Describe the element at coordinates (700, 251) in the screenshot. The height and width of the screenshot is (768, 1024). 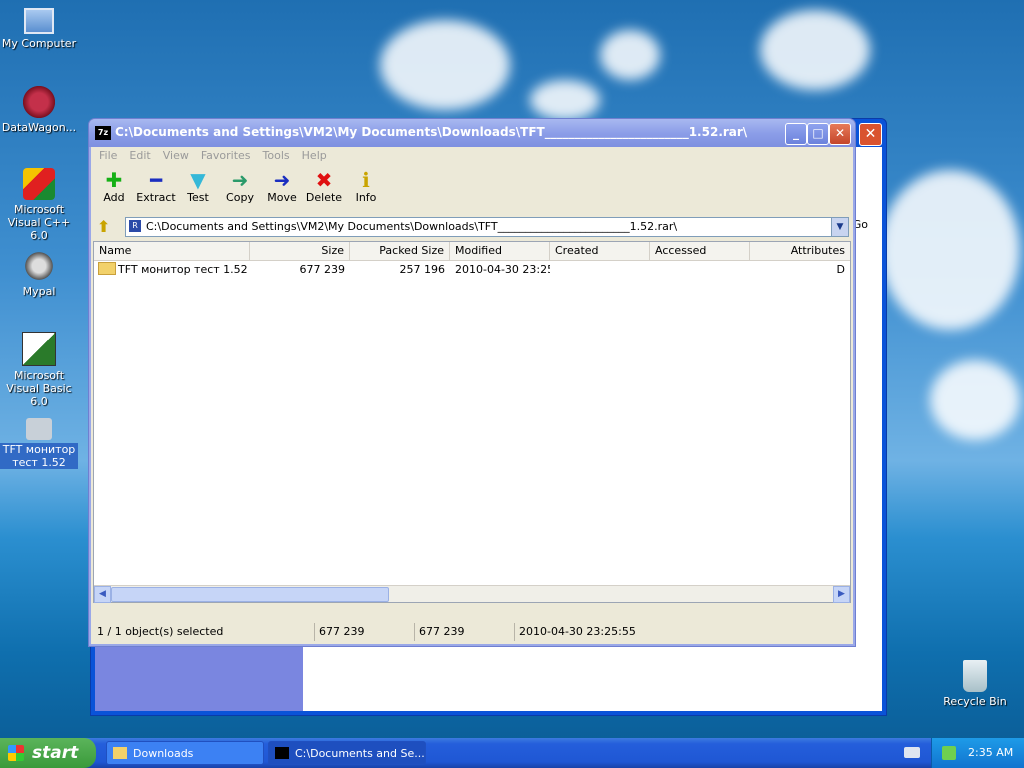
I see `column-header-accessed: Accessed` at that location.